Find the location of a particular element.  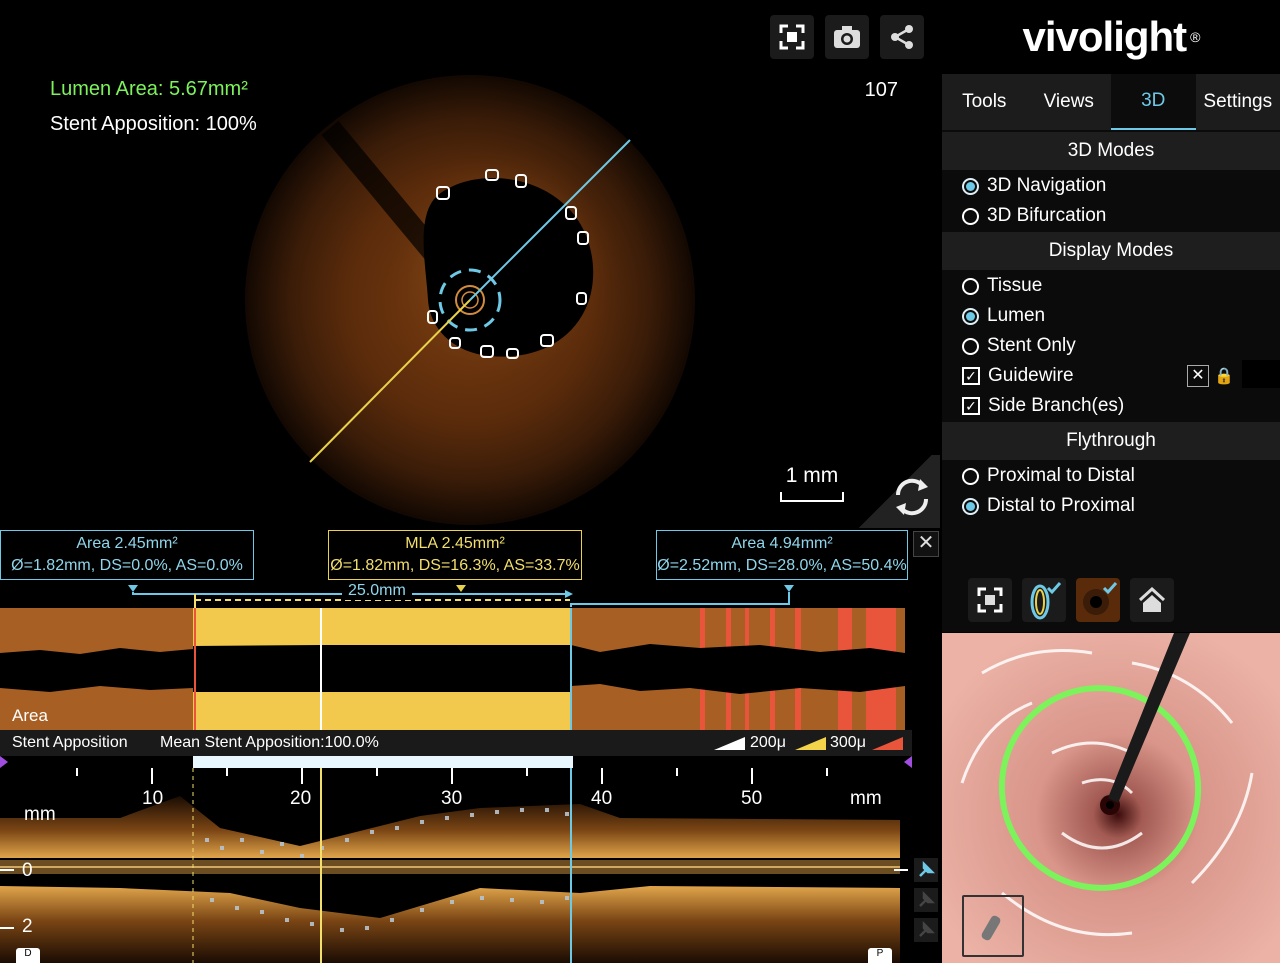

checkbox-guidewire: ✓ Guidewire is located at coordinates (1018, 376).